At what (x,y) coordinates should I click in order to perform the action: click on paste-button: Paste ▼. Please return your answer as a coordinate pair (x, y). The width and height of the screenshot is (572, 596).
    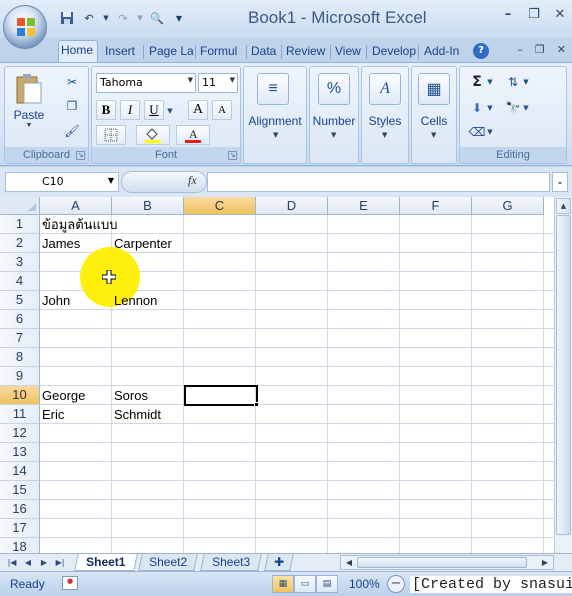
    Looking at the image, I should click on (29, 101).